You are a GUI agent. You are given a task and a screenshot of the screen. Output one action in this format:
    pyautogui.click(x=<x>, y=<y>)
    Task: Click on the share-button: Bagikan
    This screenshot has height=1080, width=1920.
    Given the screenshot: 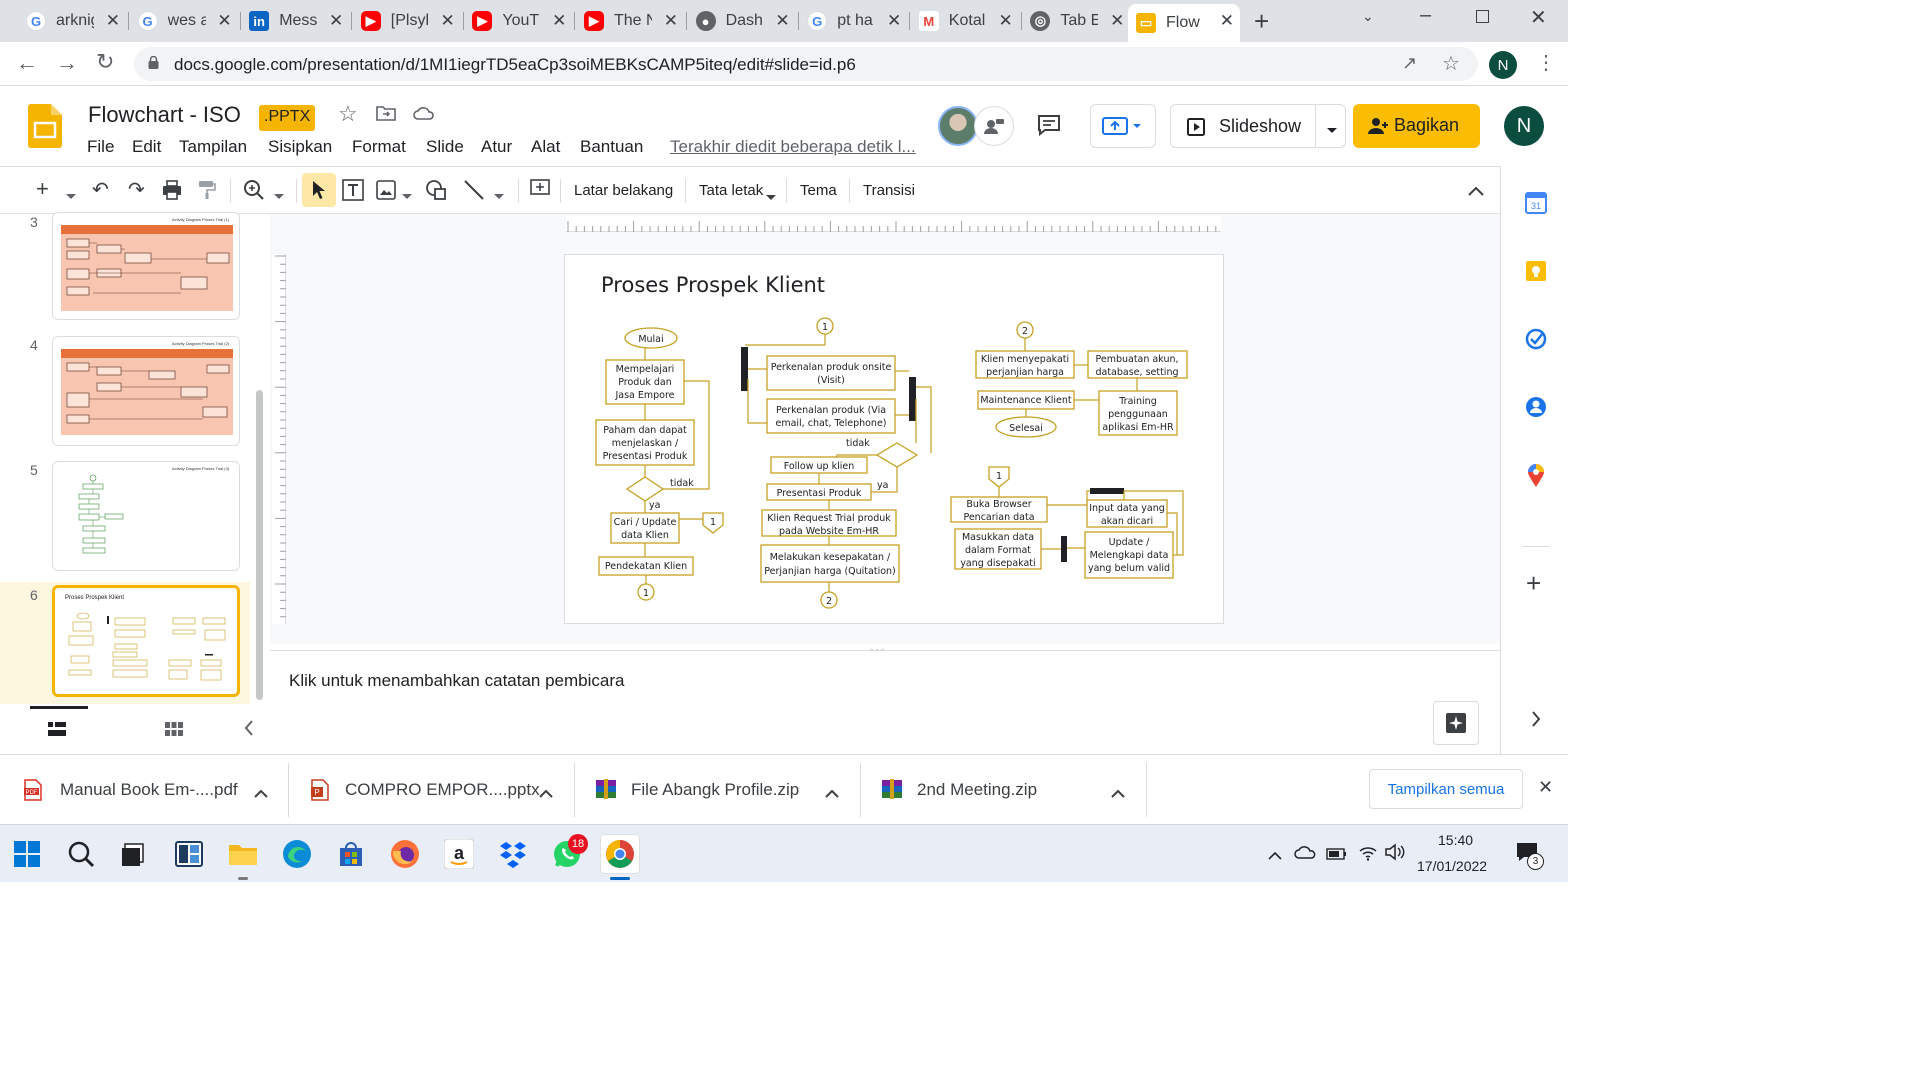 What is the action you would take?
    pyautogui.click(x=1416, y=126)
    